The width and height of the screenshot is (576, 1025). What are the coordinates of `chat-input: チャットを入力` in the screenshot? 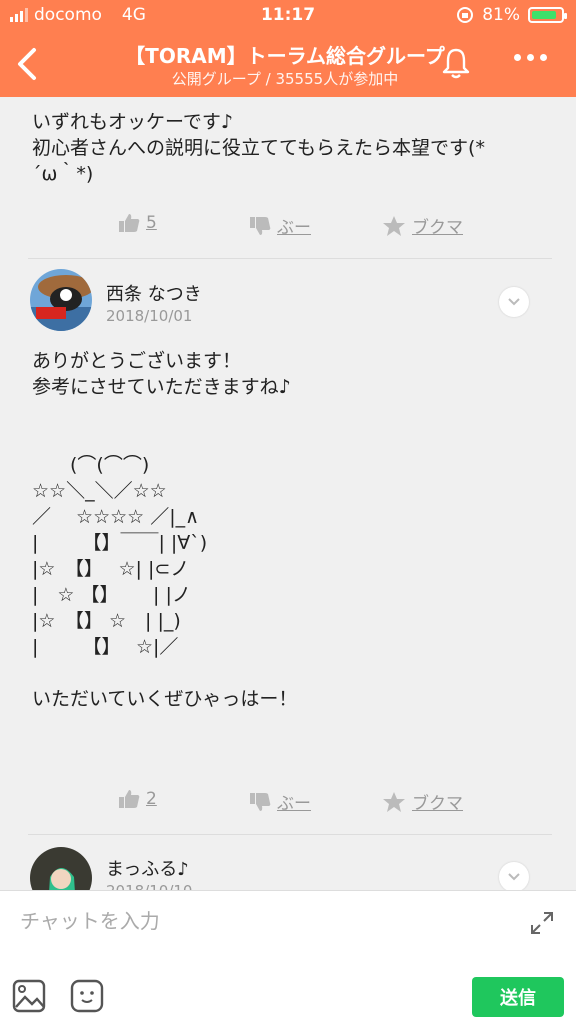 It's located at (90, 919).